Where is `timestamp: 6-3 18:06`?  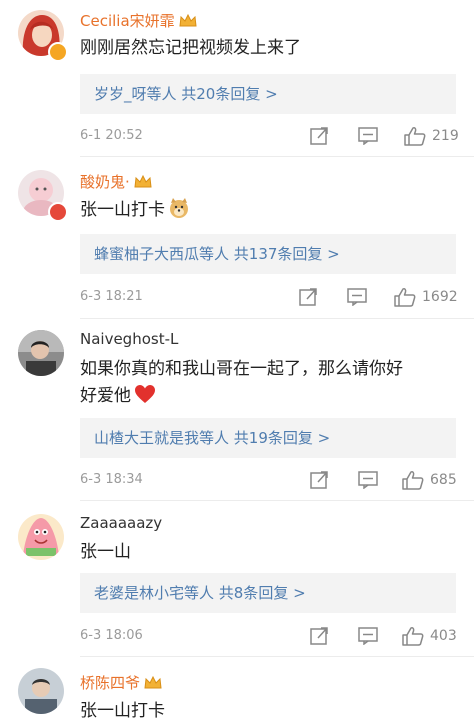
timestamp: 6-3 18:06 is located at coordinates (111, 635).